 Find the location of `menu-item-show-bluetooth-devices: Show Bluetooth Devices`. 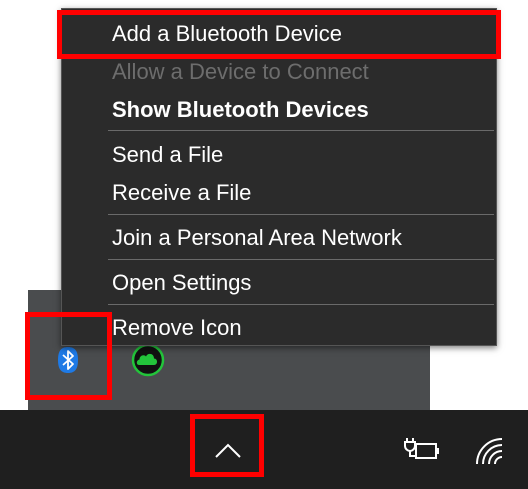

menu-item-show-bluetooth-devices: Show Bluetooth Devices is located at coordinates (240, 110).